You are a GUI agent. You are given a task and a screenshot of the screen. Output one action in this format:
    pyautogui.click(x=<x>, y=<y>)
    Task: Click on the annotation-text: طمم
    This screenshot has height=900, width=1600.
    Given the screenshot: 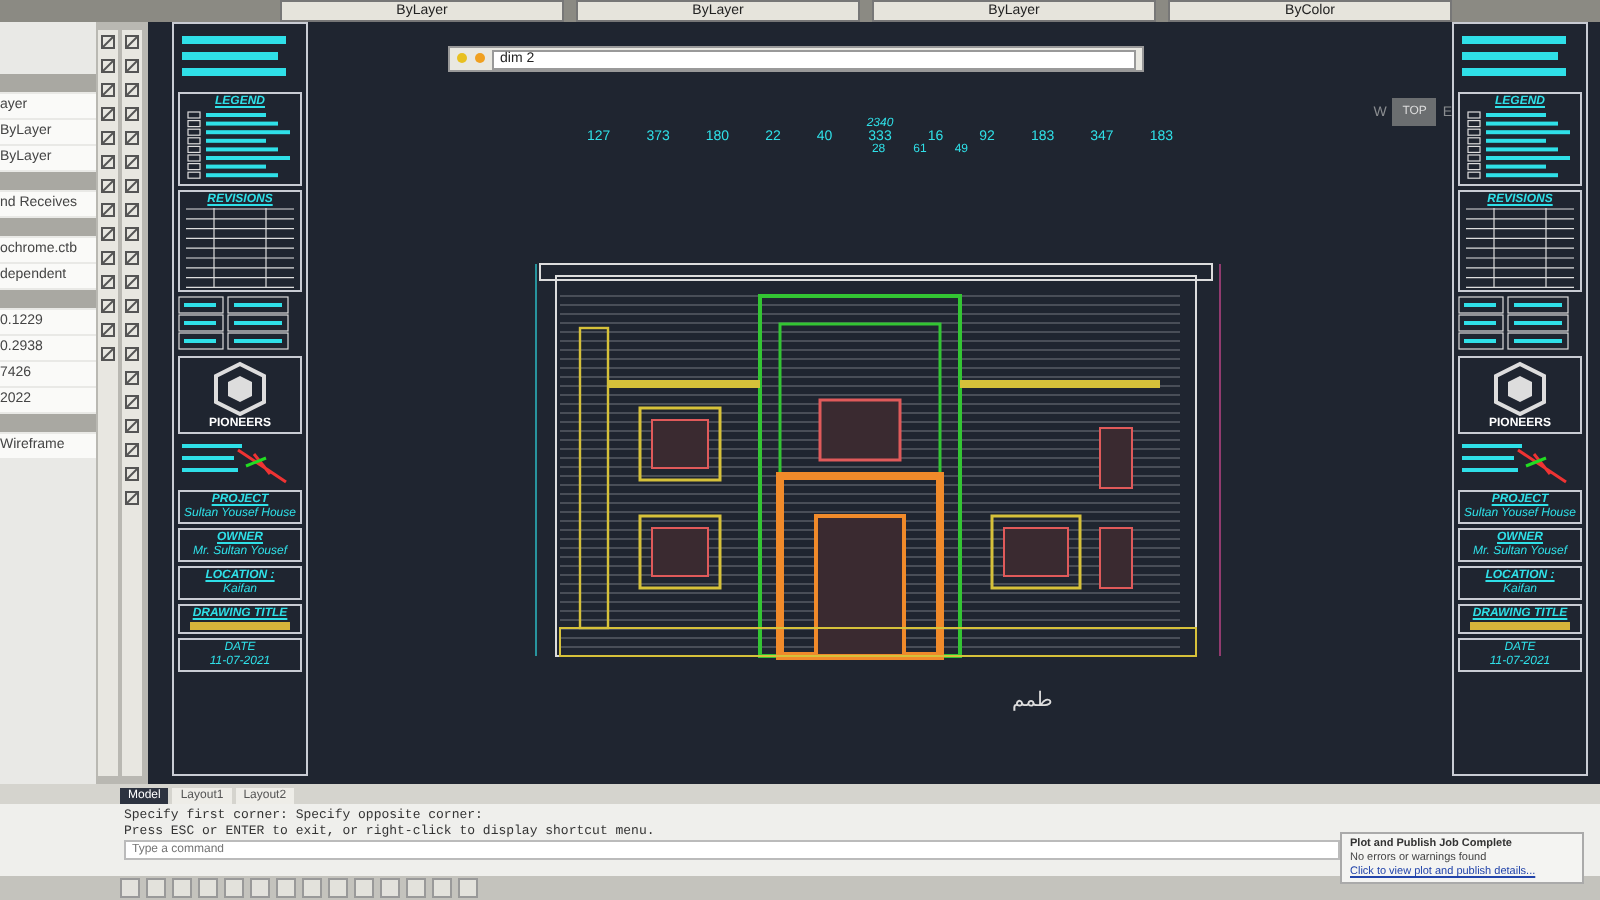 What is the action you would take?
    pyautogui.click(x=1032, y=701)
    